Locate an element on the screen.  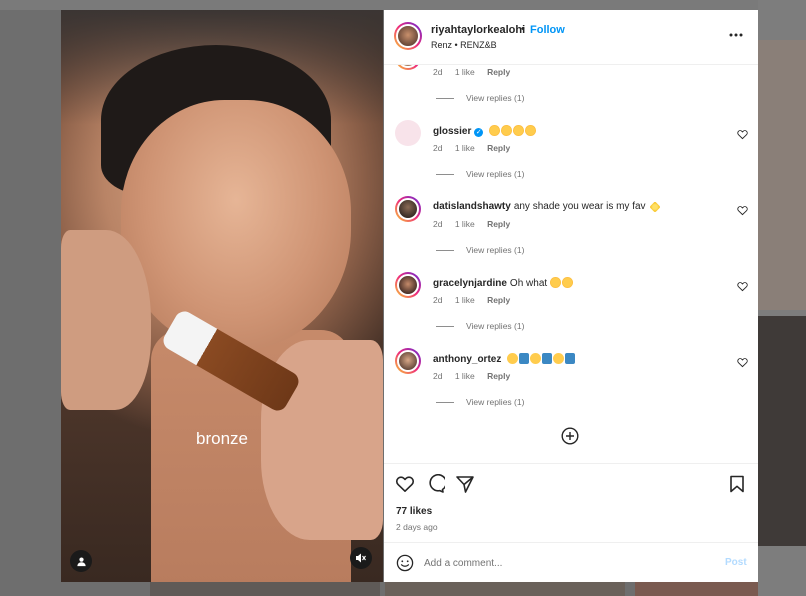
post-actions: 77 likes 2 days ago is located at coordinates (571, 503).